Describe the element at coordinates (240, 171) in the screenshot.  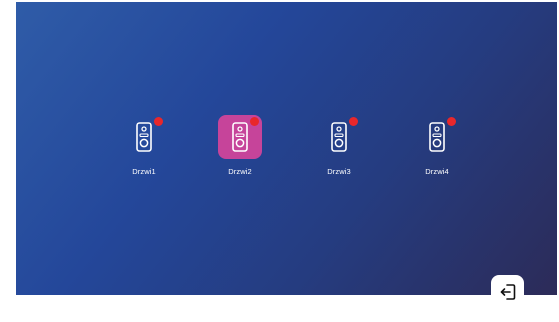
I see `door-label: Drzwi2` at that location.